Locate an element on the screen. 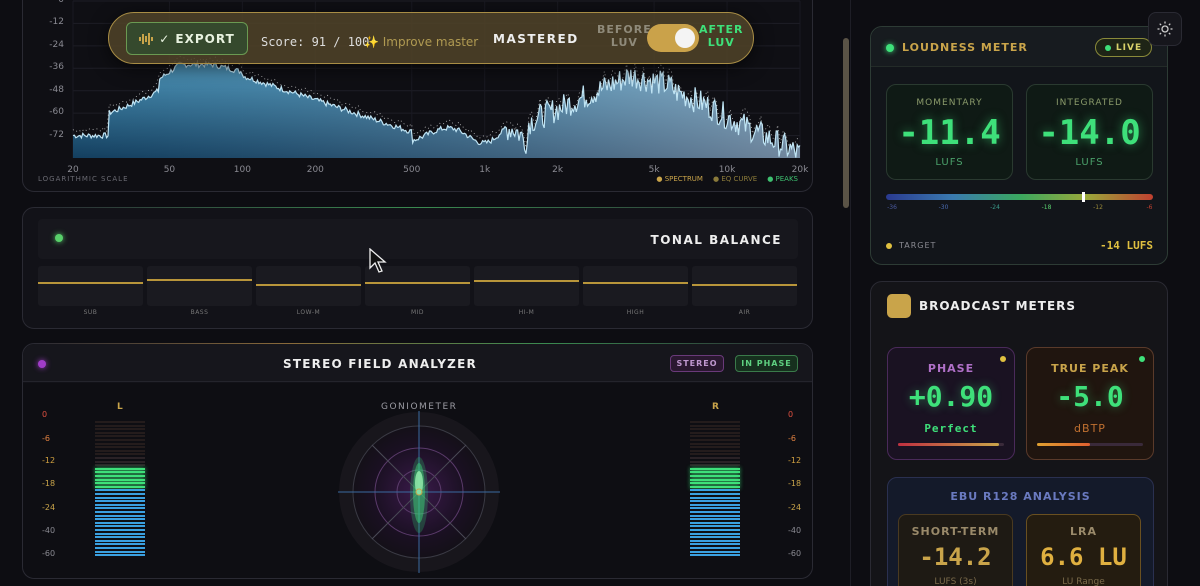  after-line1: AFTER is located at coordinates (721, 29).